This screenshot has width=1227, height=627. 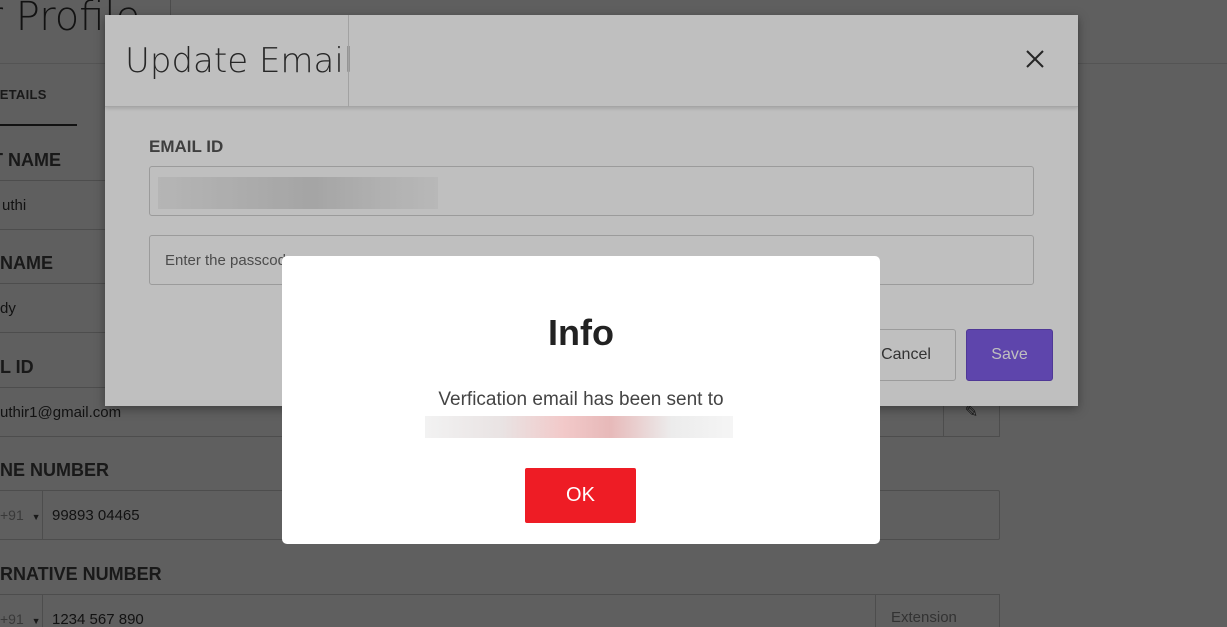 What do you see at coordinates (579, 427) in the screenshot?
I see `redacted-email-address` at bounding box center [579, 427].